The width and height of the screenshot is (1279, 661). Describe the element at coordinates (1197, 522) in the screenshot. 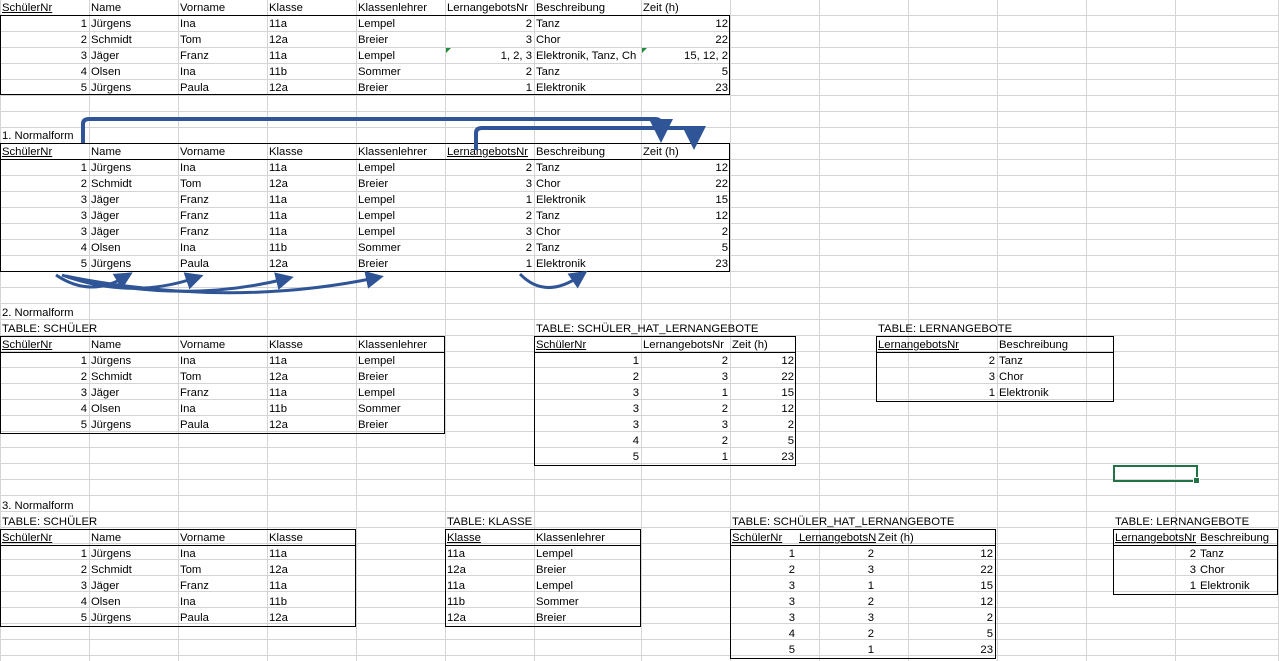

I see `nf3-lern-caption: TABLE: LERNANGEBOTE` at that location.